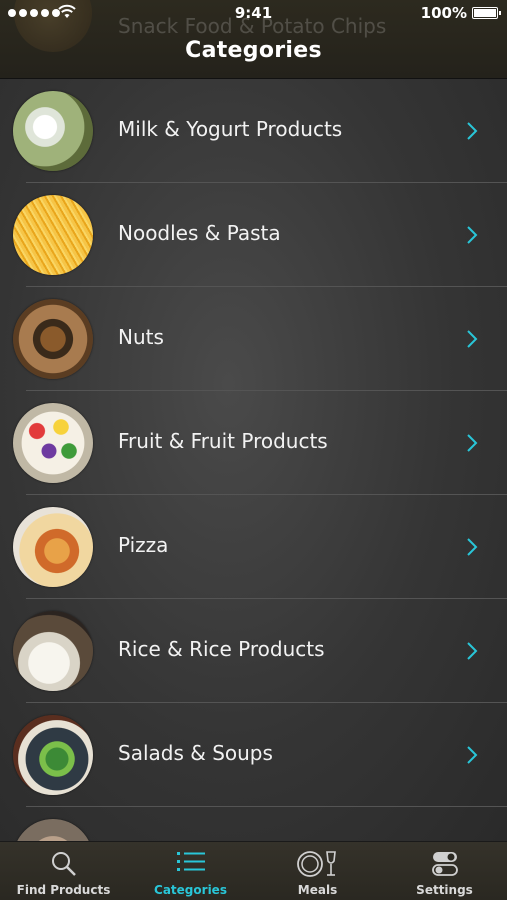 Image resolution: width=507 pixels, height=900 pixels. I want to click on tab-bar: Find Products Categories Meals Settings, so click(253, 870).